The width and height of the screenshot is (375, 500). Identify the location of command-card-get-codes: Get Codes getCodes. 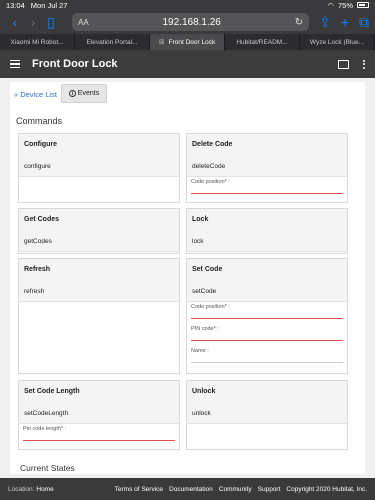
(99, 231).